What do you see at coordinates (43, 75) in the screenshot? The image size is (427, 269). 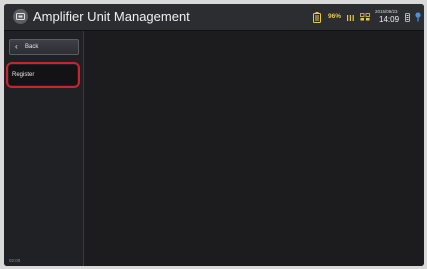 I see `highlight-outline` at bounding box center [43, 75].